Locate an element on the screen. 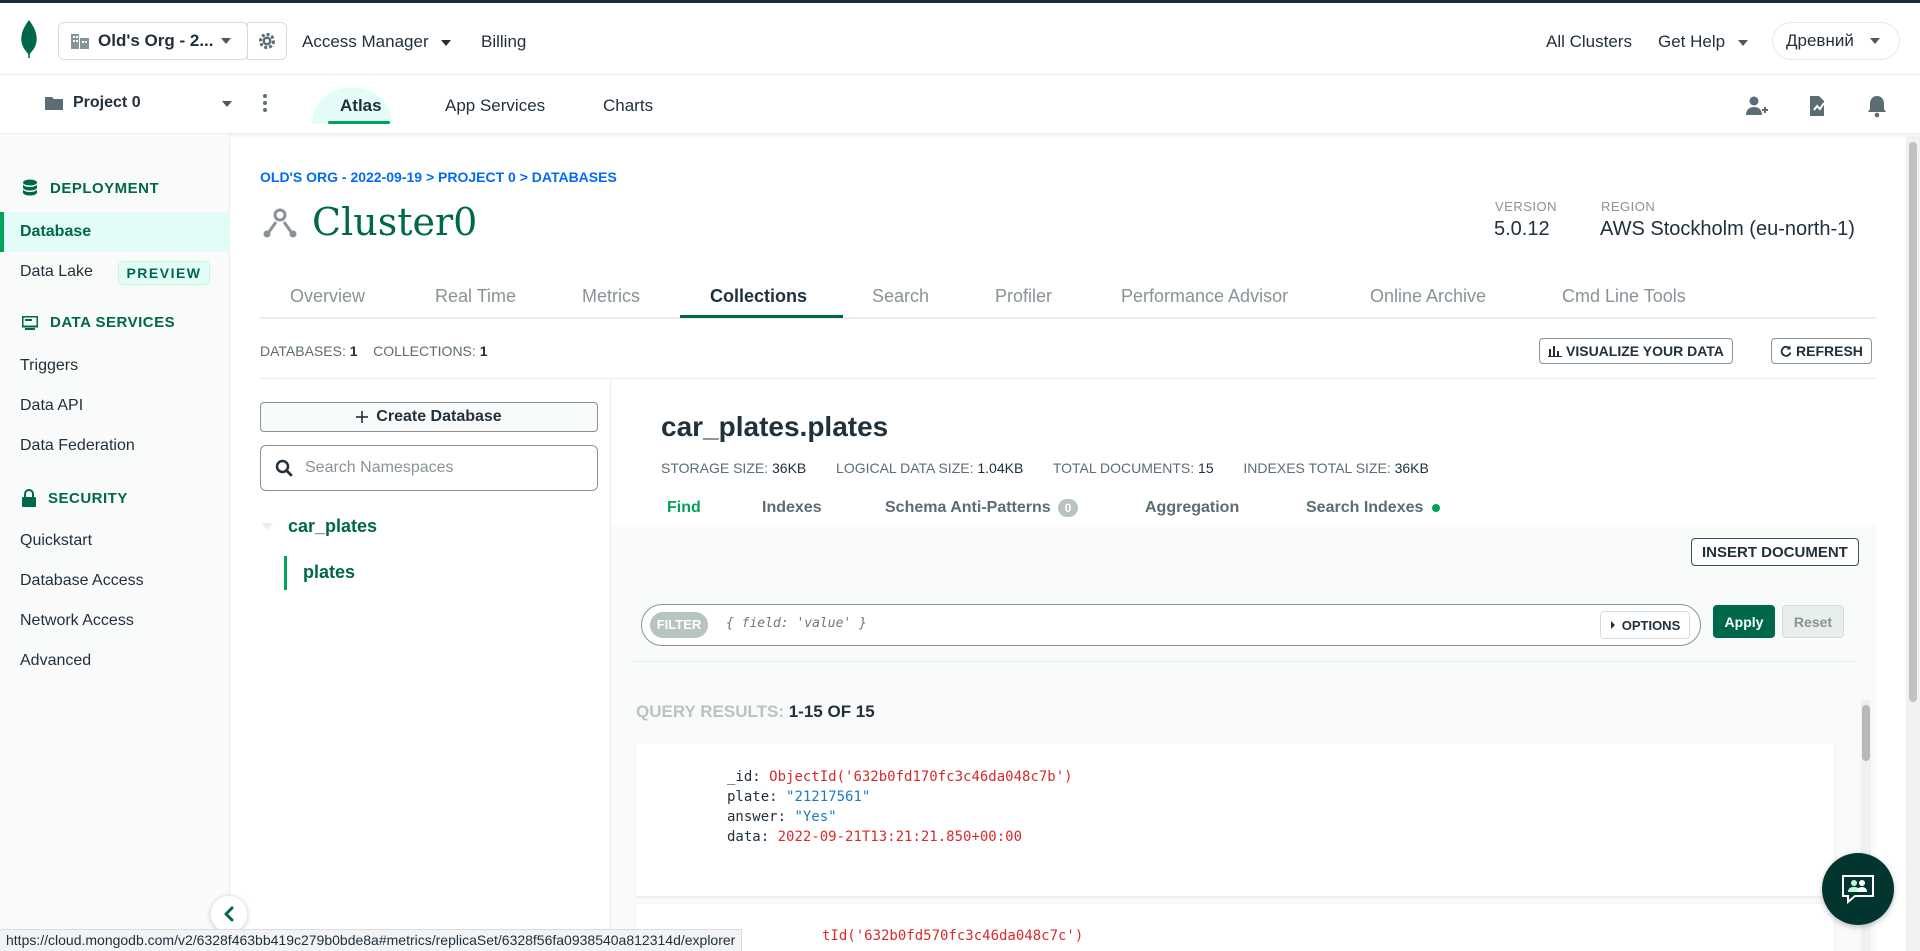  subtab-aggregation: Aggregation is located at coordinates (1192, 508).